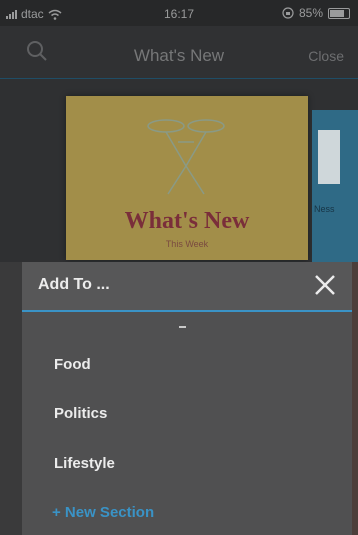  What do you see at coordinates (80, 413) in the screenshot?
I see `section-item-politics: Politics` at bounding box center [80, 413].